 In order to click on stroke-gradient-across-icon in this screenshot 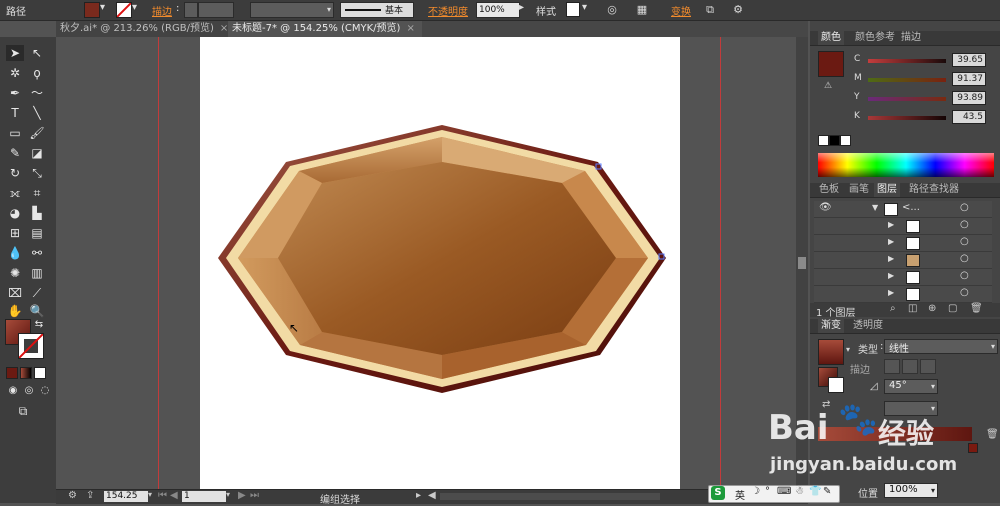, I will do `click(928, 366)`.